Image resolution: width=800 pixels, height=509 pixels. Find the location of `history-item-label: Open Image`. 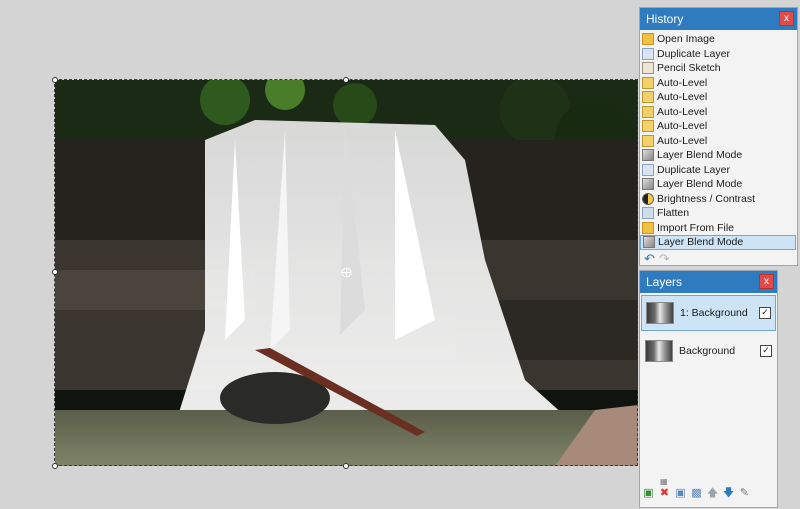

history-item-label: Open Image is located at coordinates (686, 39).